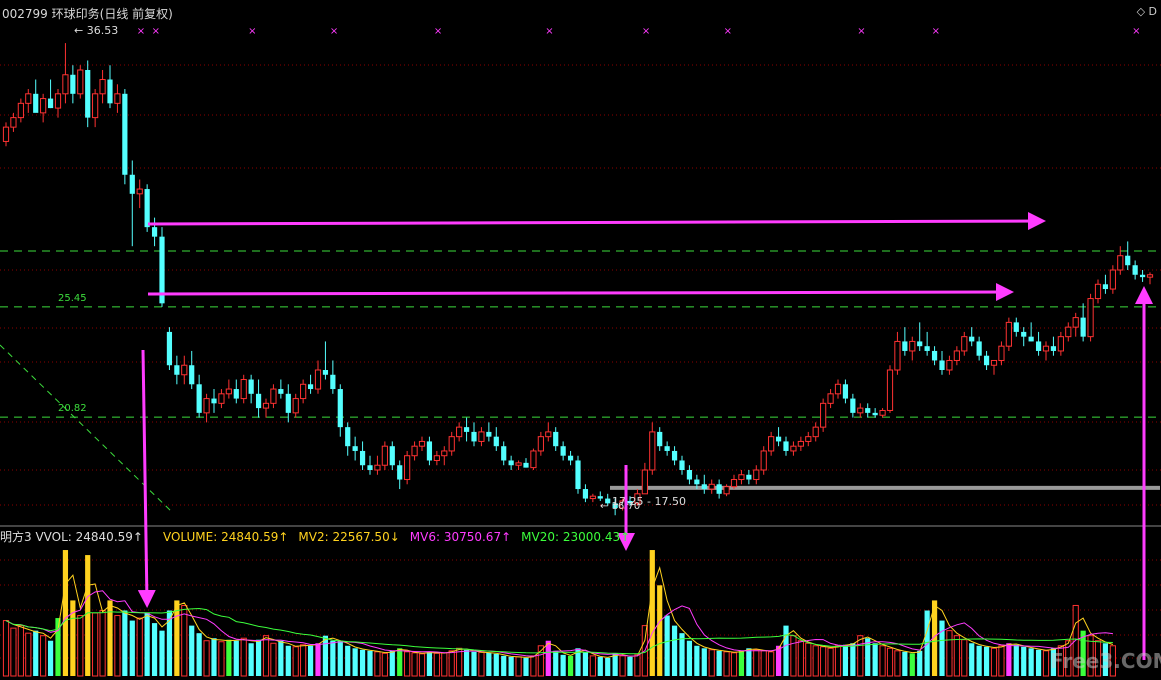 This screenshot has height=680, width=1161. What do you see at coordinates (72, 298) in the screenshot?
I see `level-label: 25.45` at bounding box center [72, 298].